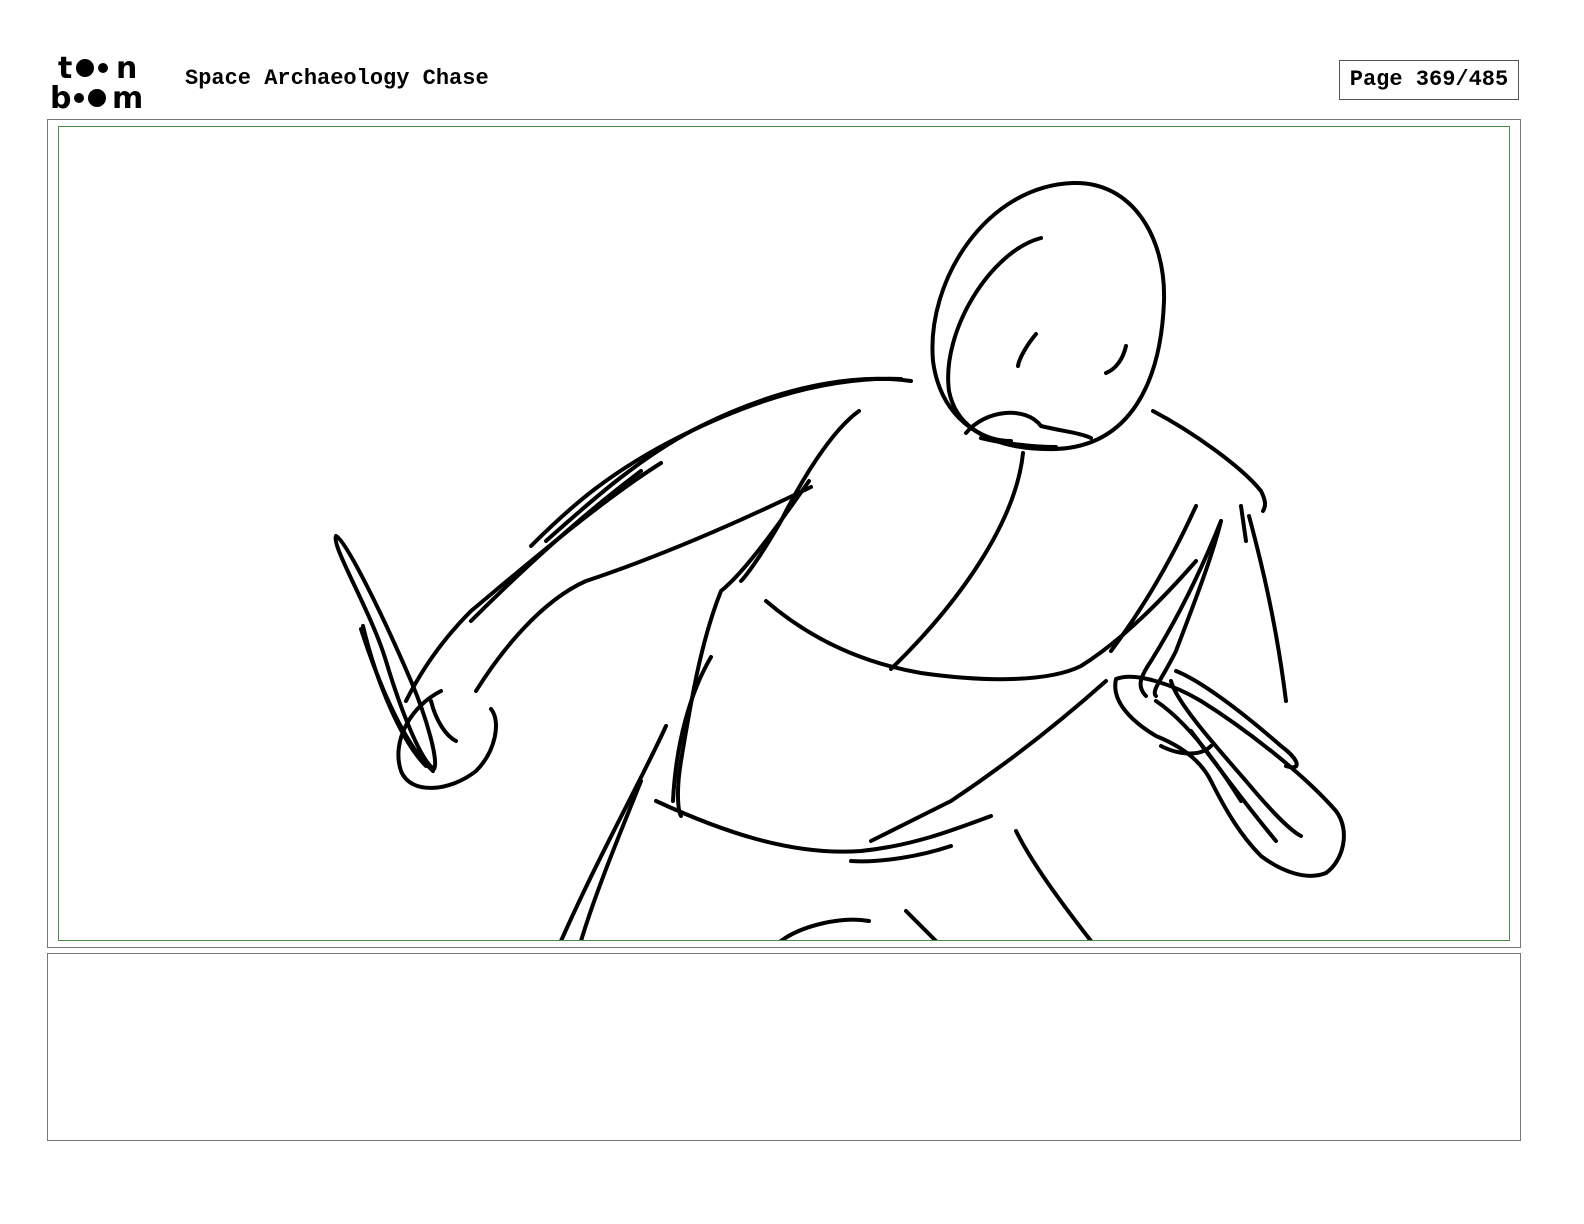 Image resolution: width=1584 pixels, height=1224 pixels. What do you see at coordinates (1429, 80) in the screenshot?
I see `page-number: Page 369/485` at bounding box center [1429, 80].